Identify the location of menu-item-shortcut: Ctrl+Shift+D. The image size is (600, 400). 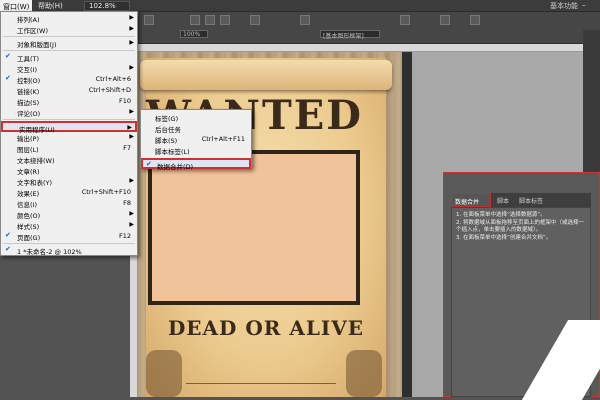
(109, 90).